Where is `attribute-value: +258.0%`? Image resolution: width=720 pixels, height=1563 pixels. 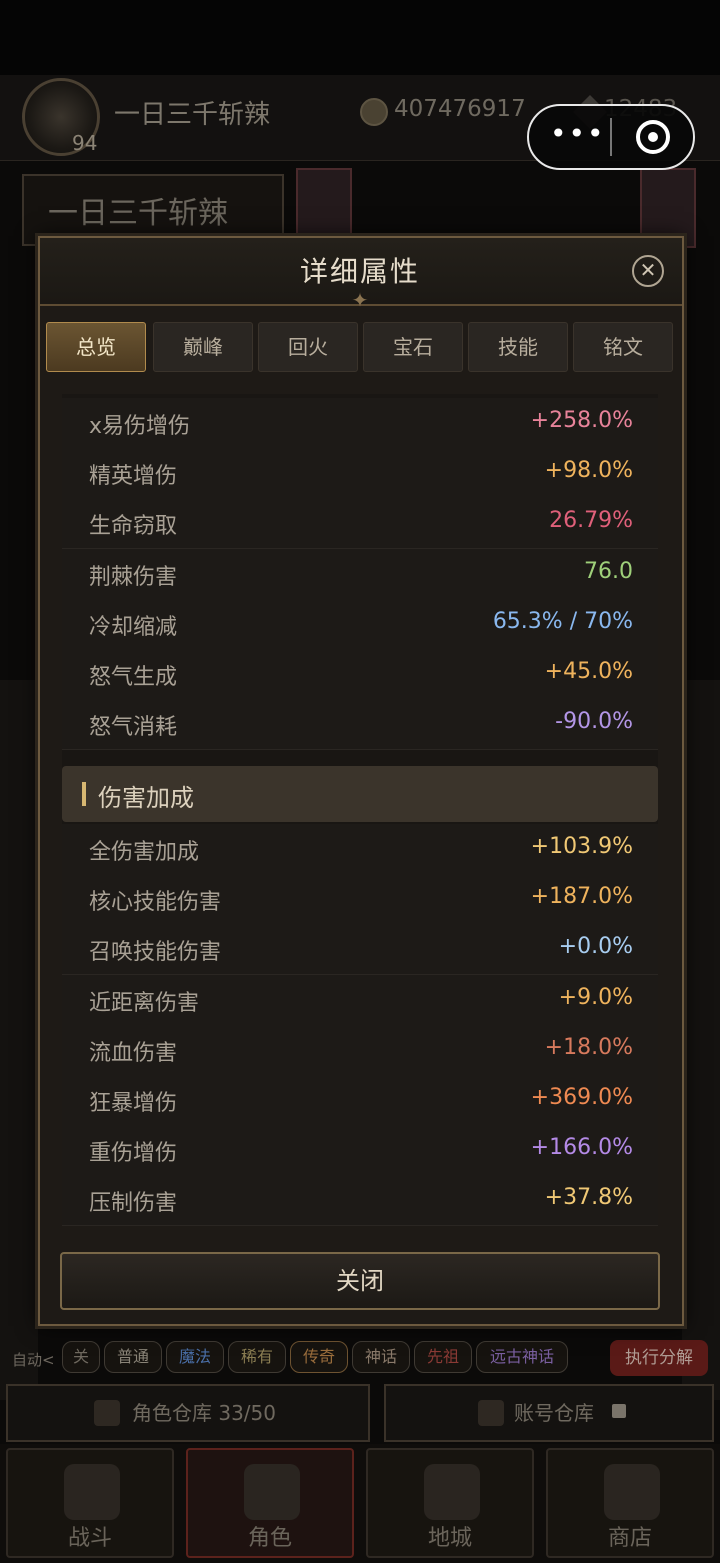
attribute-value: +258.0% is located at coordinates (581, 420).